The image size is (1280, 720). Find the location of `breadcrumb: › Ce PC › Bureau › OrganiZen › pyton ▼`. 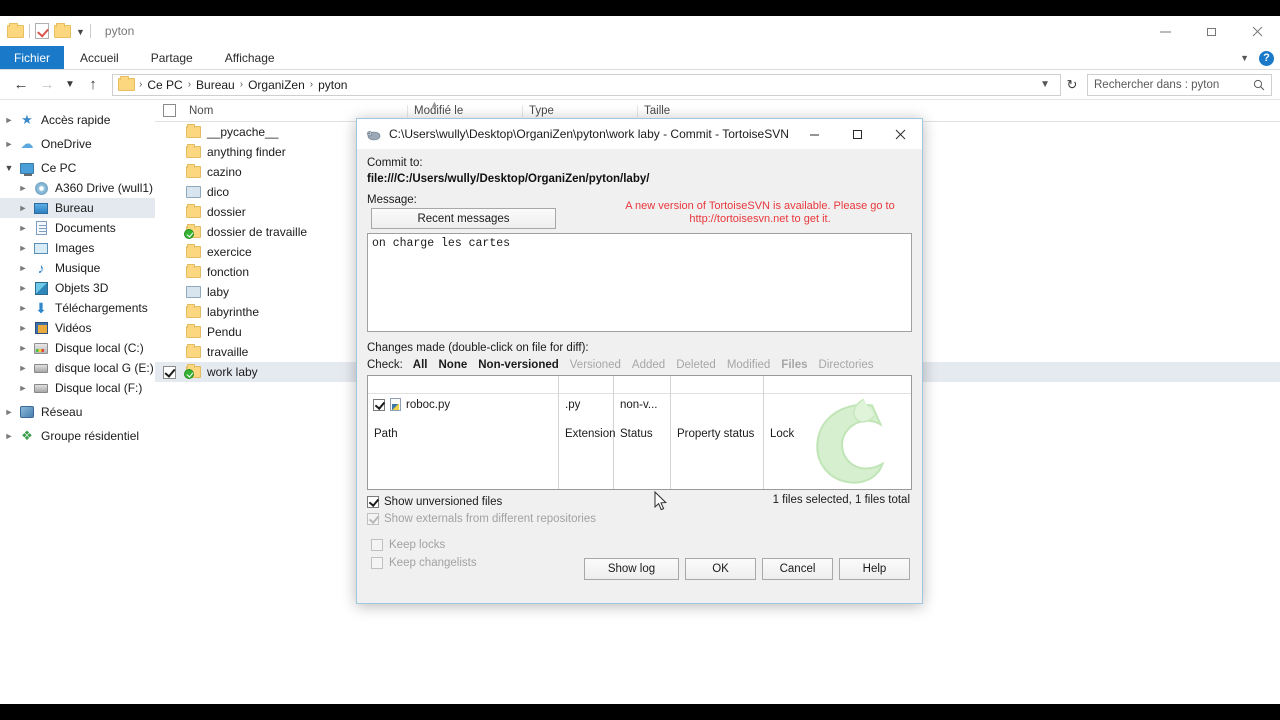

breadcrumb: › Ce PC › Bureau › OrganiZen › pyton ▼ is located at coordinates (586, 84).